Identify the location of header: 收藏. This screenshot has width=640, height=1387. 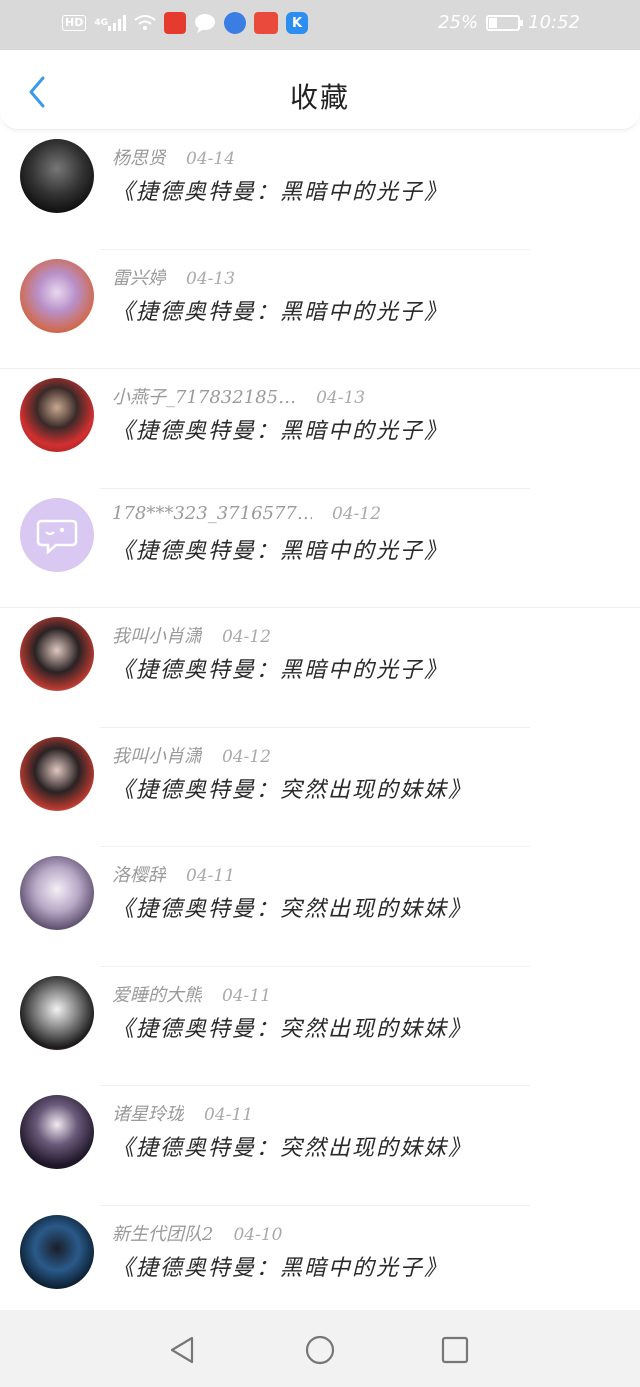
(320, 90).